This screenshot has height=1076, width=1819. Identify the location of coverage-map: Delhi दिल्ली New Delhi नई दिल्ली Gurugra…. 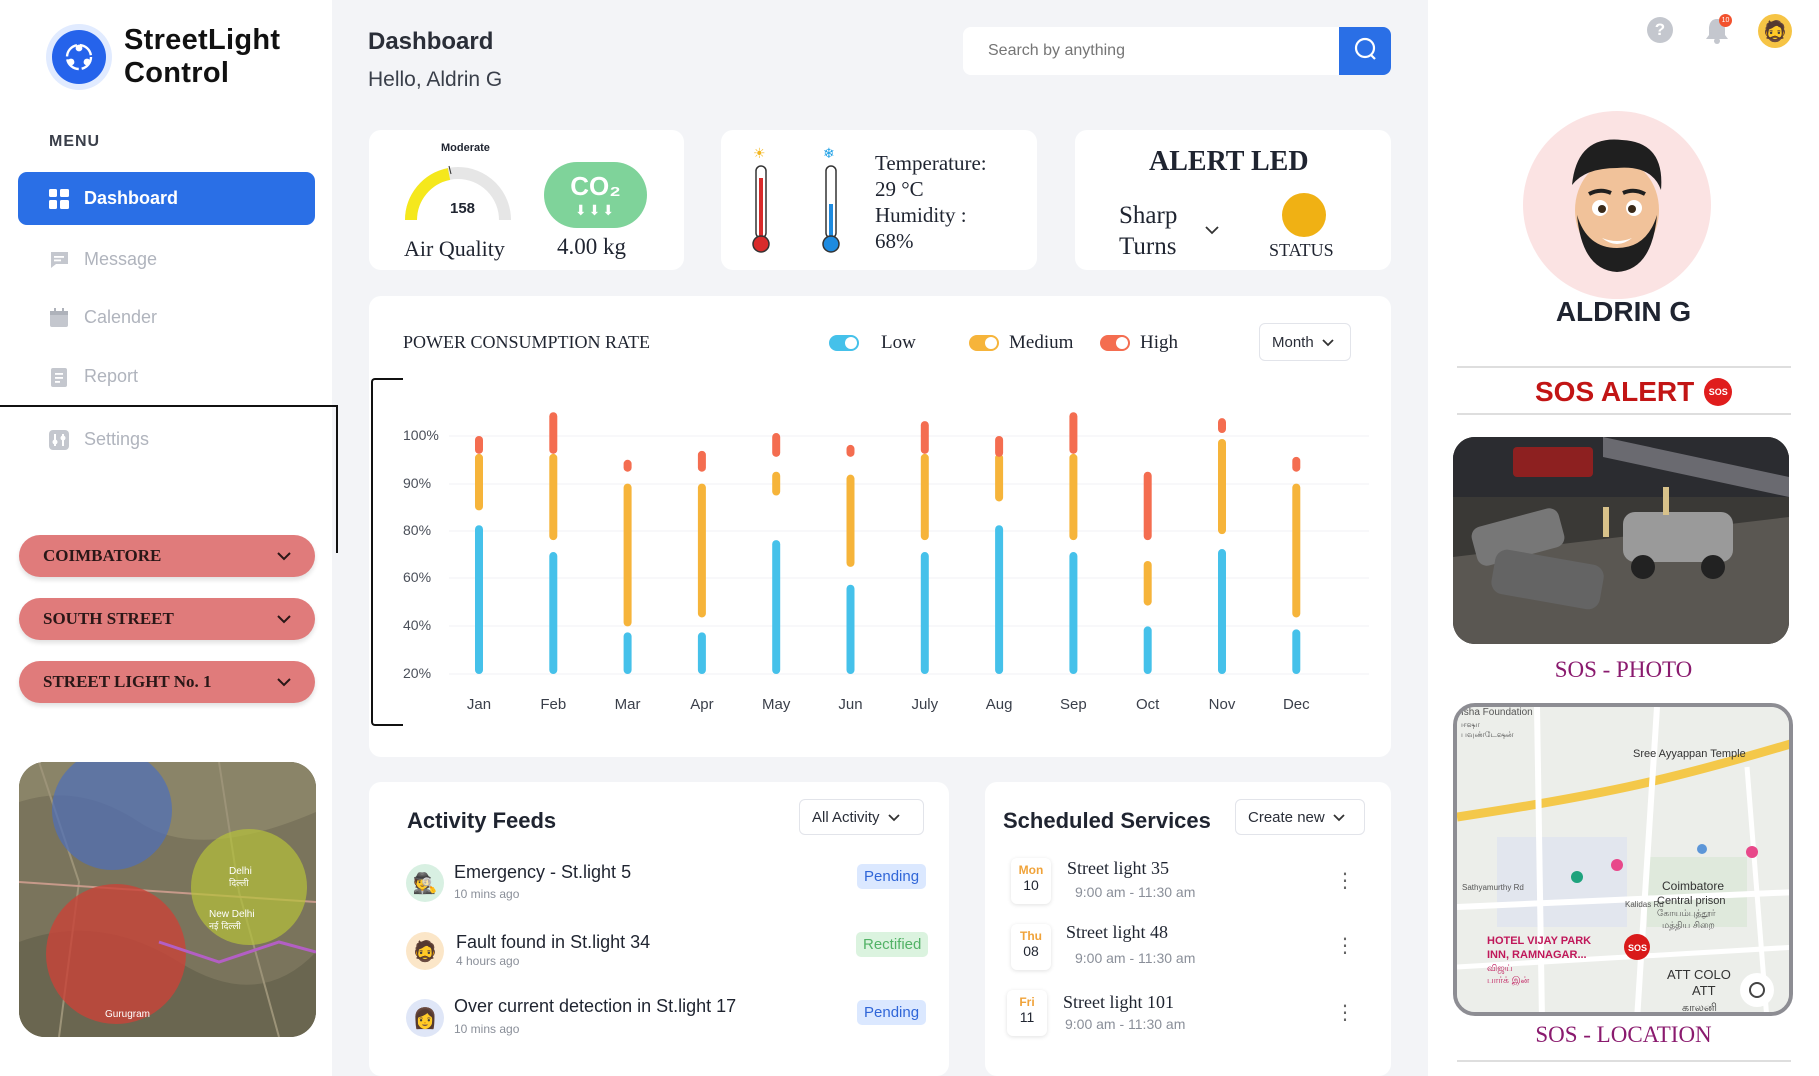
(167, 899).